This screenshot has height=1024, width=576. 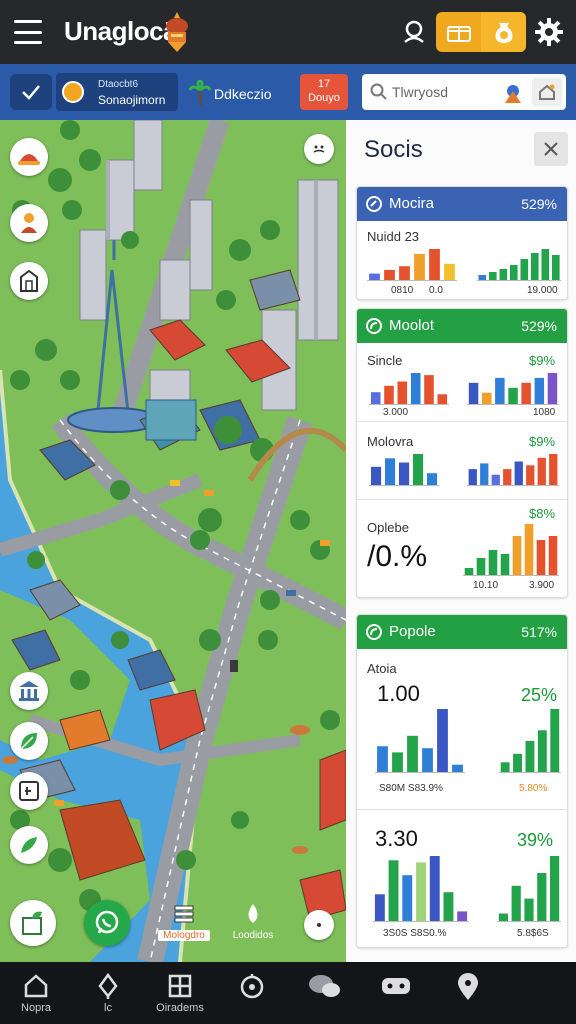 I want to click on nav-compass, so click(x=252, y=993).